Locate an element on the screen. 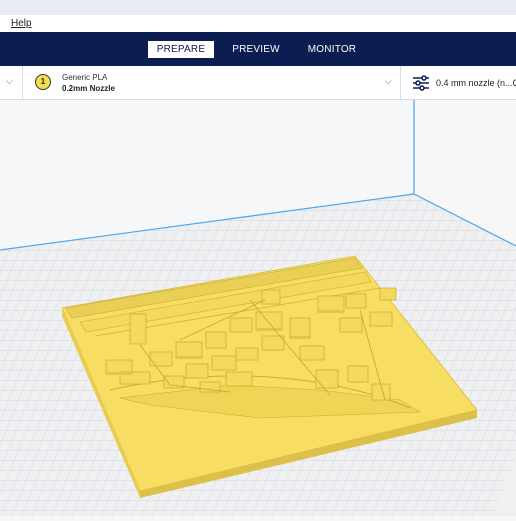 The width and height of the screenshot is (516, 521). tab-monitor: MONITOR is located at coordinates (332, 49).